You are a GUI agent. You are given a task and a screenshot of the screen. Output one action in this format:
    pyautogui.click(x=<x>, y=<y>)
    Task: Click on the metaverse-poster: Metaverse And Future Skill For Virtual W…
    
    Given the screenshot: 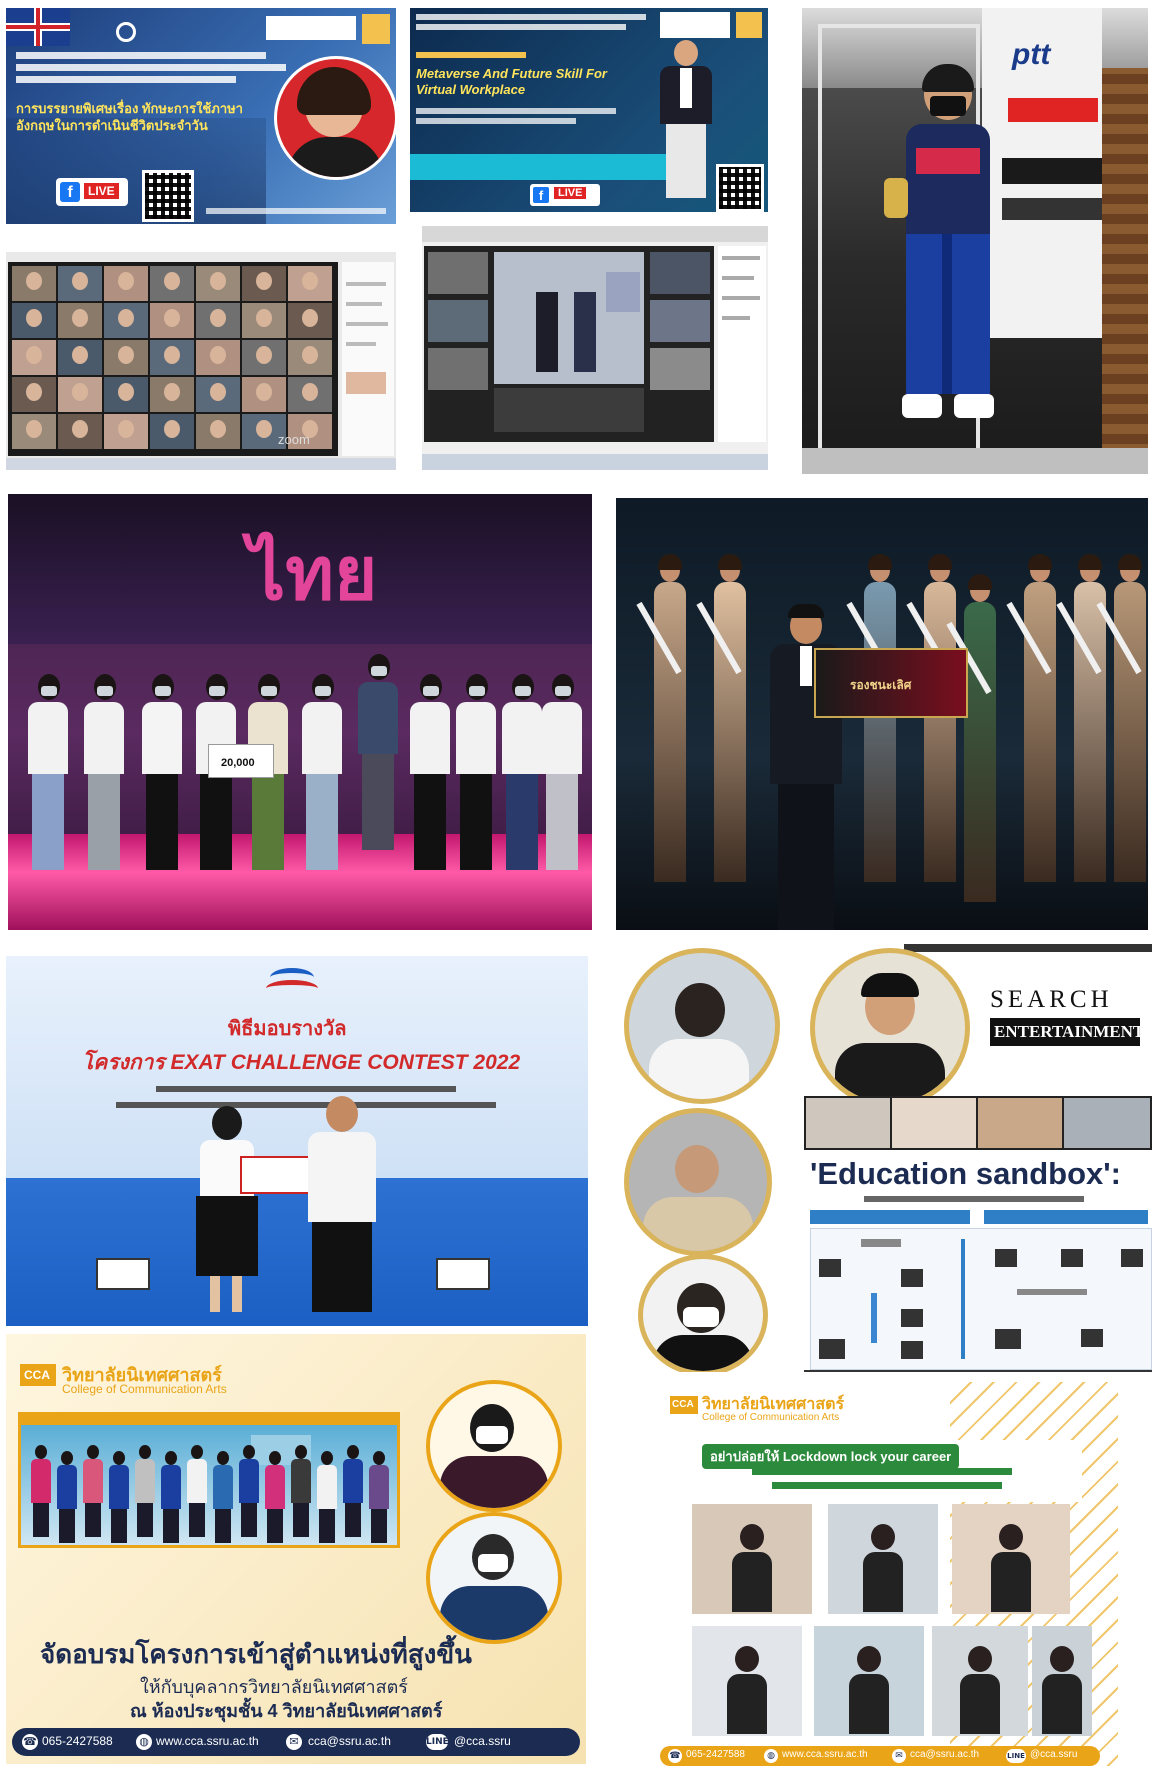 What is the action you would take?
    pyautogui.click(x=589, y=110)
    